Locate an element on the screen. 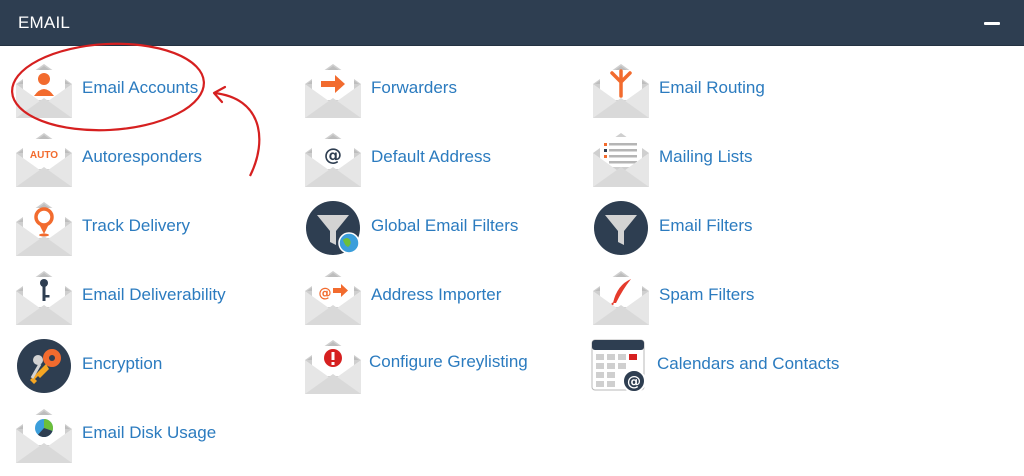 The width and height of the screenshot is (1024, 476). track-delivery-pin-icon is located at coordinates (44, 229).